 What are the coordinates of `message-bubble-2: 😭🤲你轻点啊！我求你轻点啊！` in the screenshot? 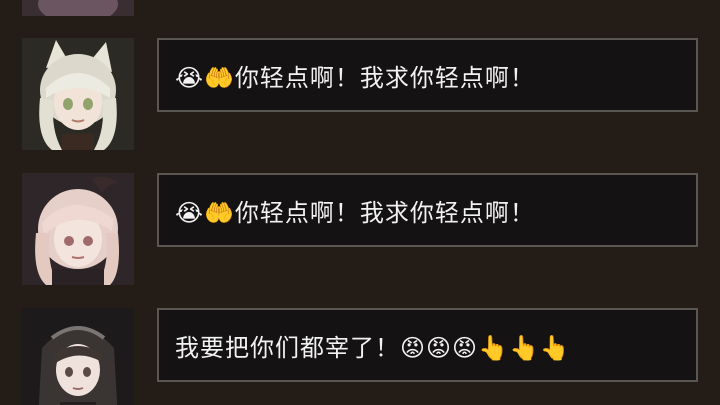 It's located at (427, 210).